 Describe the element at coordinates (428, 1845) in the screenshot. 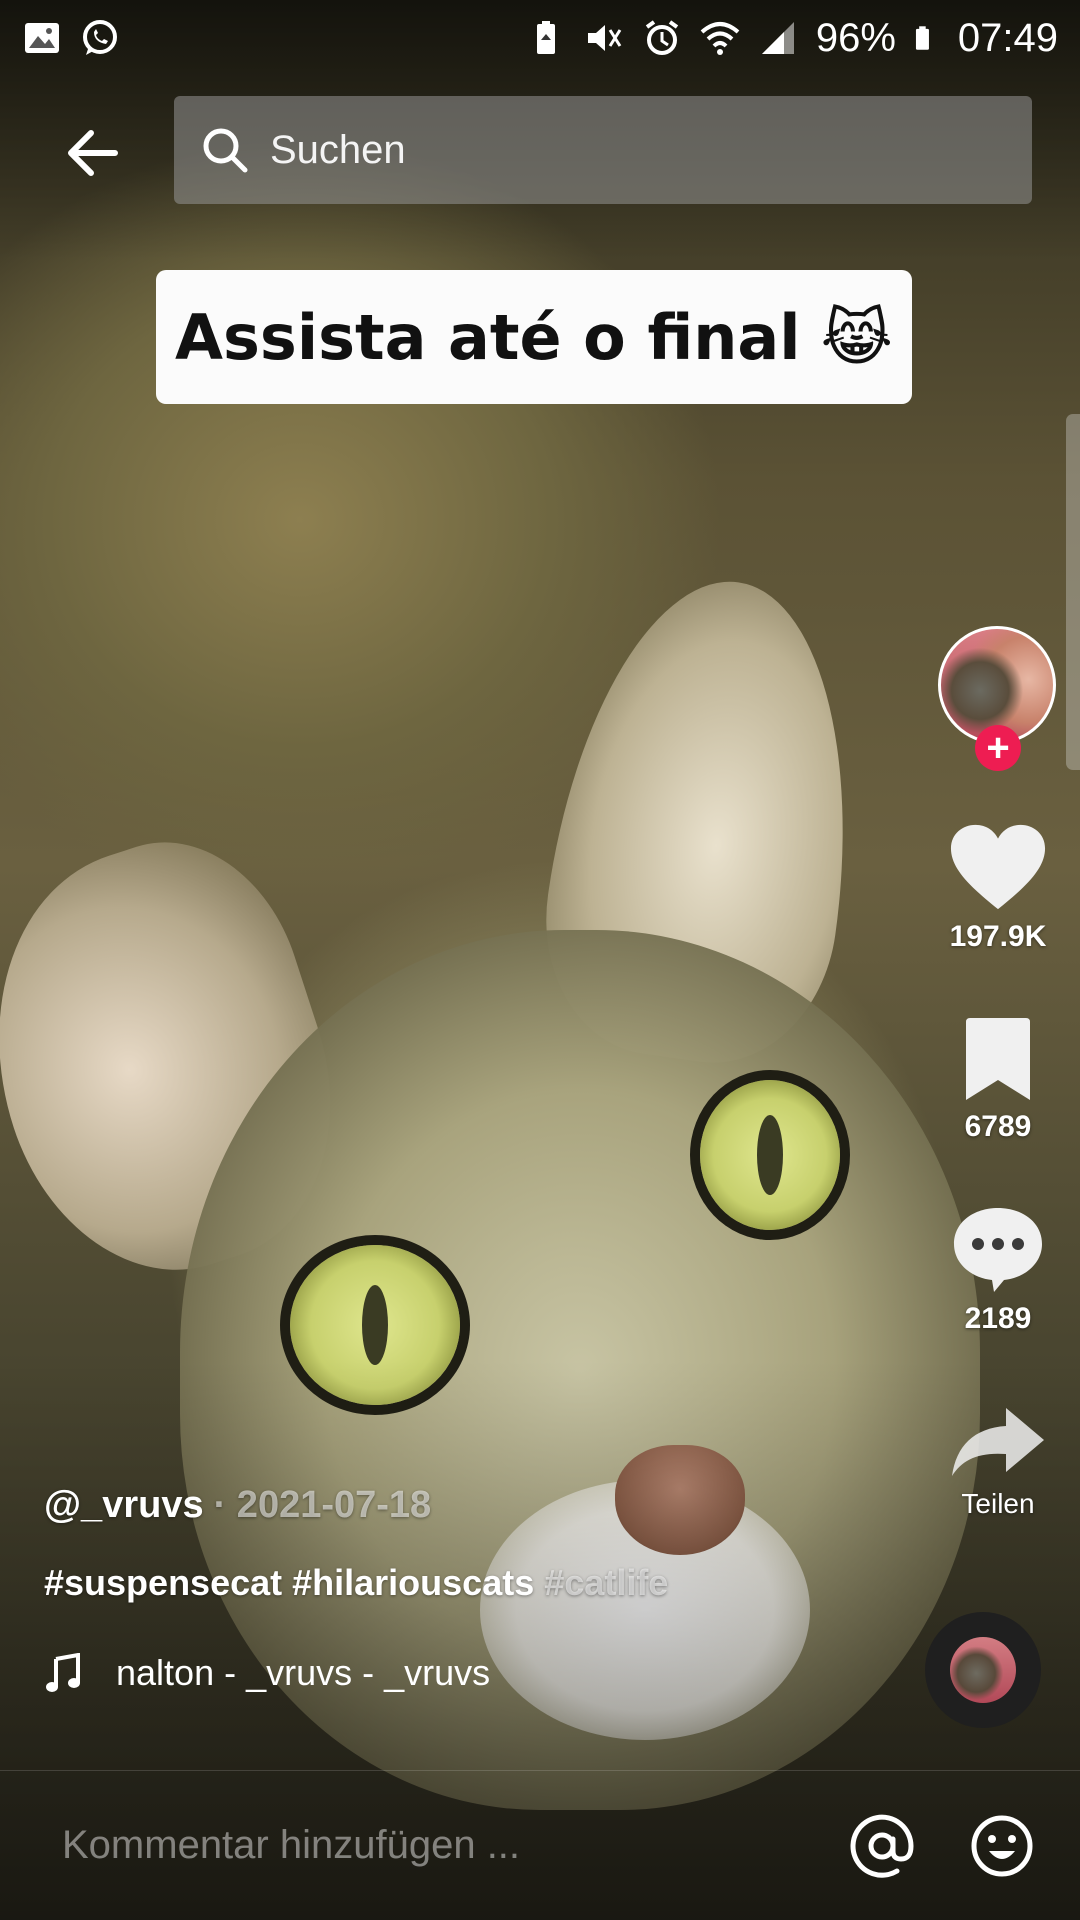

I see `comment-input` at that location.